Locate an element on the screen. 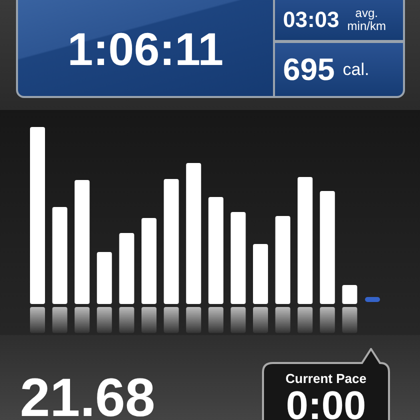 Image resolution: width=420 pixels, height=420 pixels. avg-label: avg. is located at coordinates (366, 13).